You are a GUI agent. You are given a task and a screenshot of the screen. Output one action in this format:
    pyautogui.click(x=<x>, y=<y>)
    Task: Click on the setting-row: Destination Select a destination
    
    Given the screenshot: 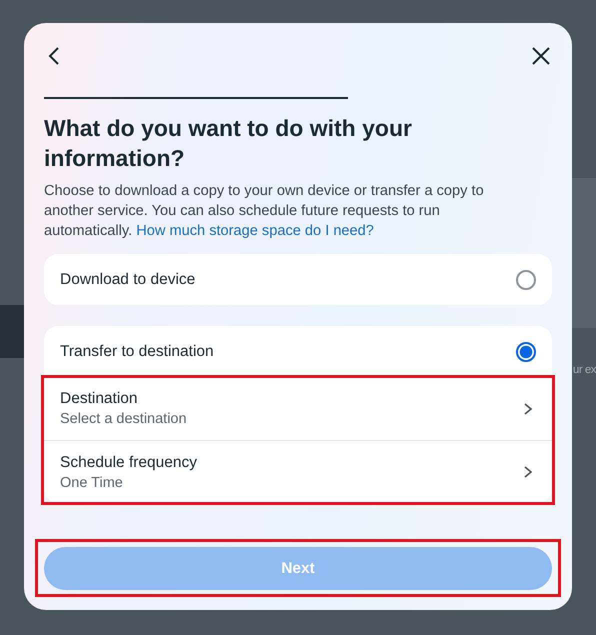 What is the action you would take?
    pyautogui.click(x=298, y=408)
    